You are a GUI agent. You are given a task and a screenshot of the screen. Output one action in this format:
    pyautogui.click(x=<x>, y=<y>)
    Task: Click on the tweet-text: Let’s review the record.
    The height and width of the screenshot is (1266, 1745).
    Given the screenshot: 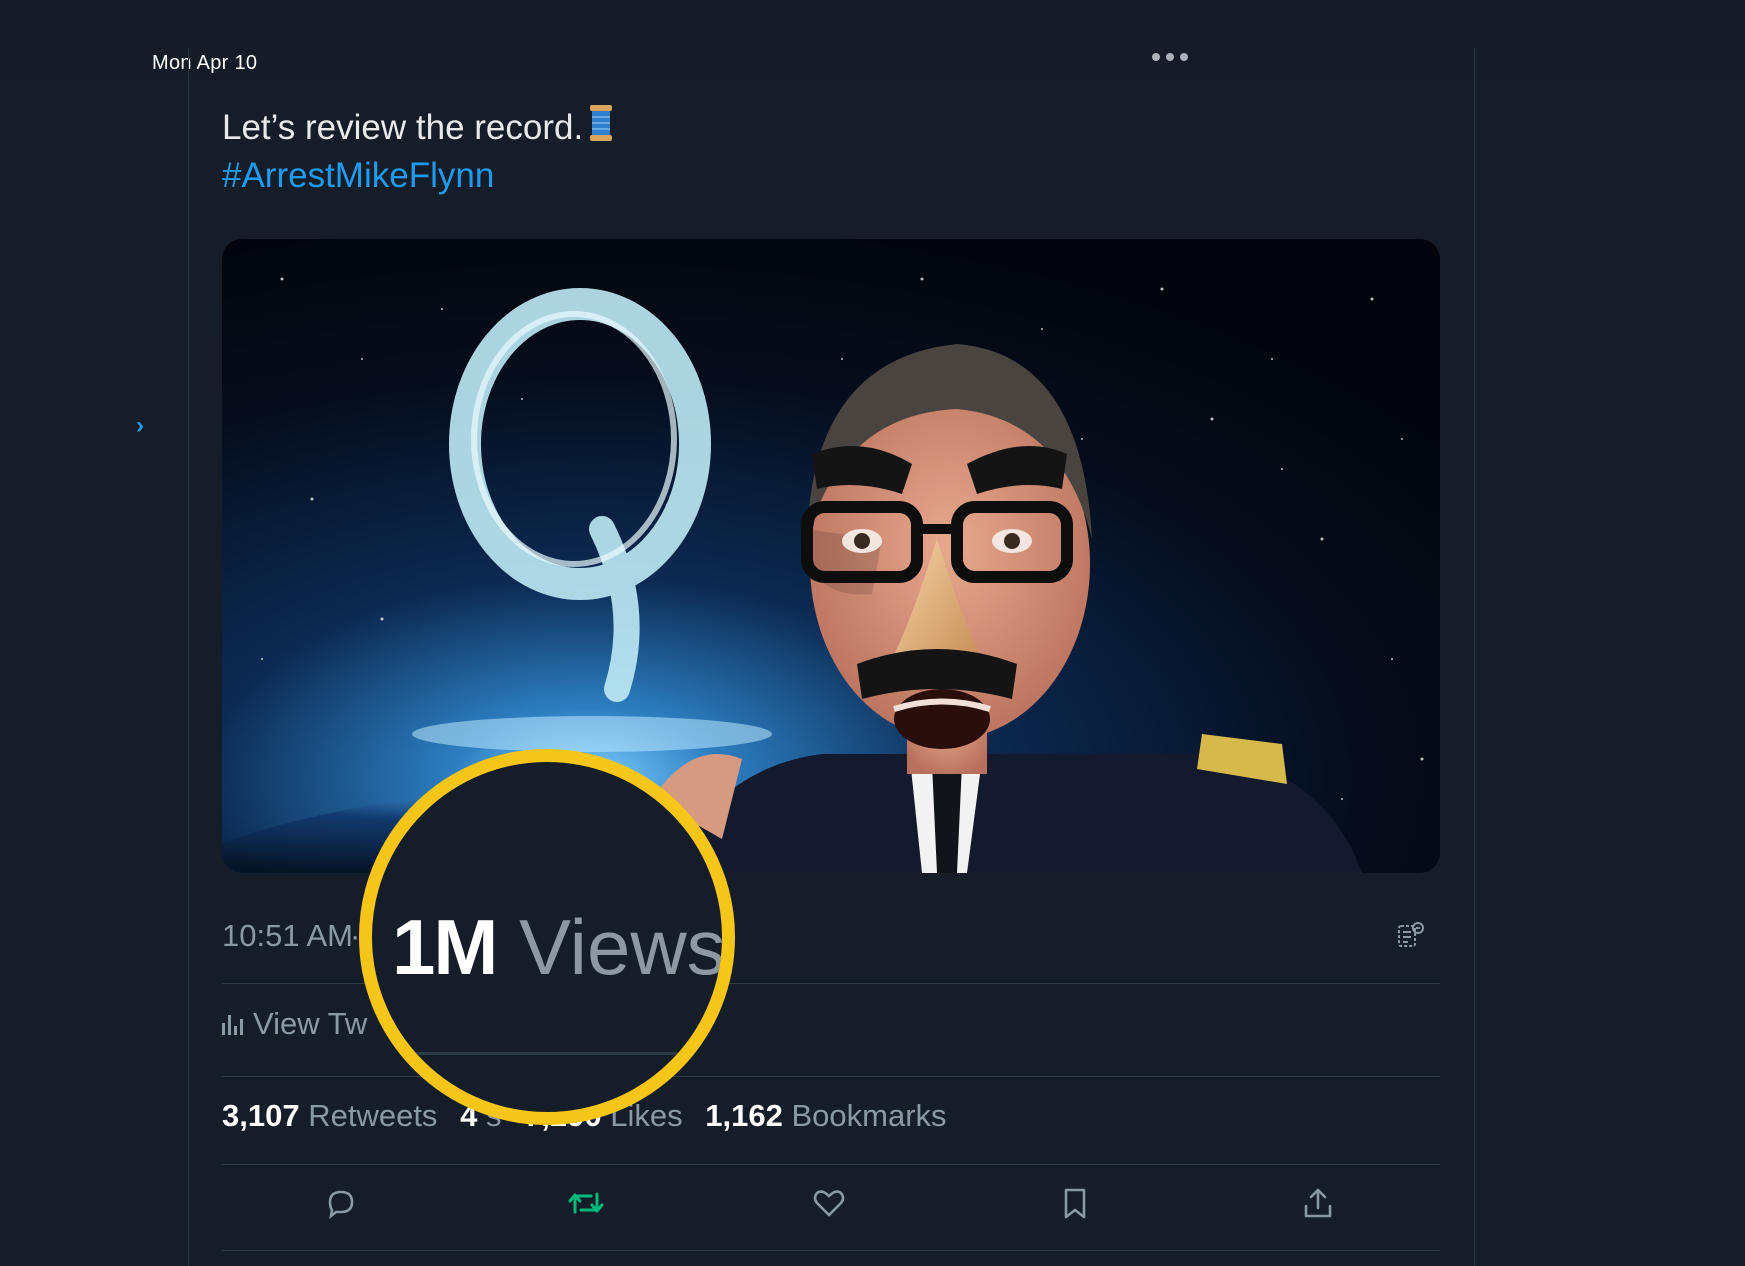 What is the action you would take?
    pyautogui.click(x=417, y=129)
    